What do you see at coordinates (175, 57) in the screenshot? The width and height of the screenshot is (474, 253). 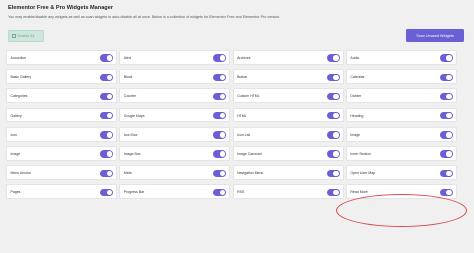 I see `widget-card: Alert` at bounding box center [175, 57].